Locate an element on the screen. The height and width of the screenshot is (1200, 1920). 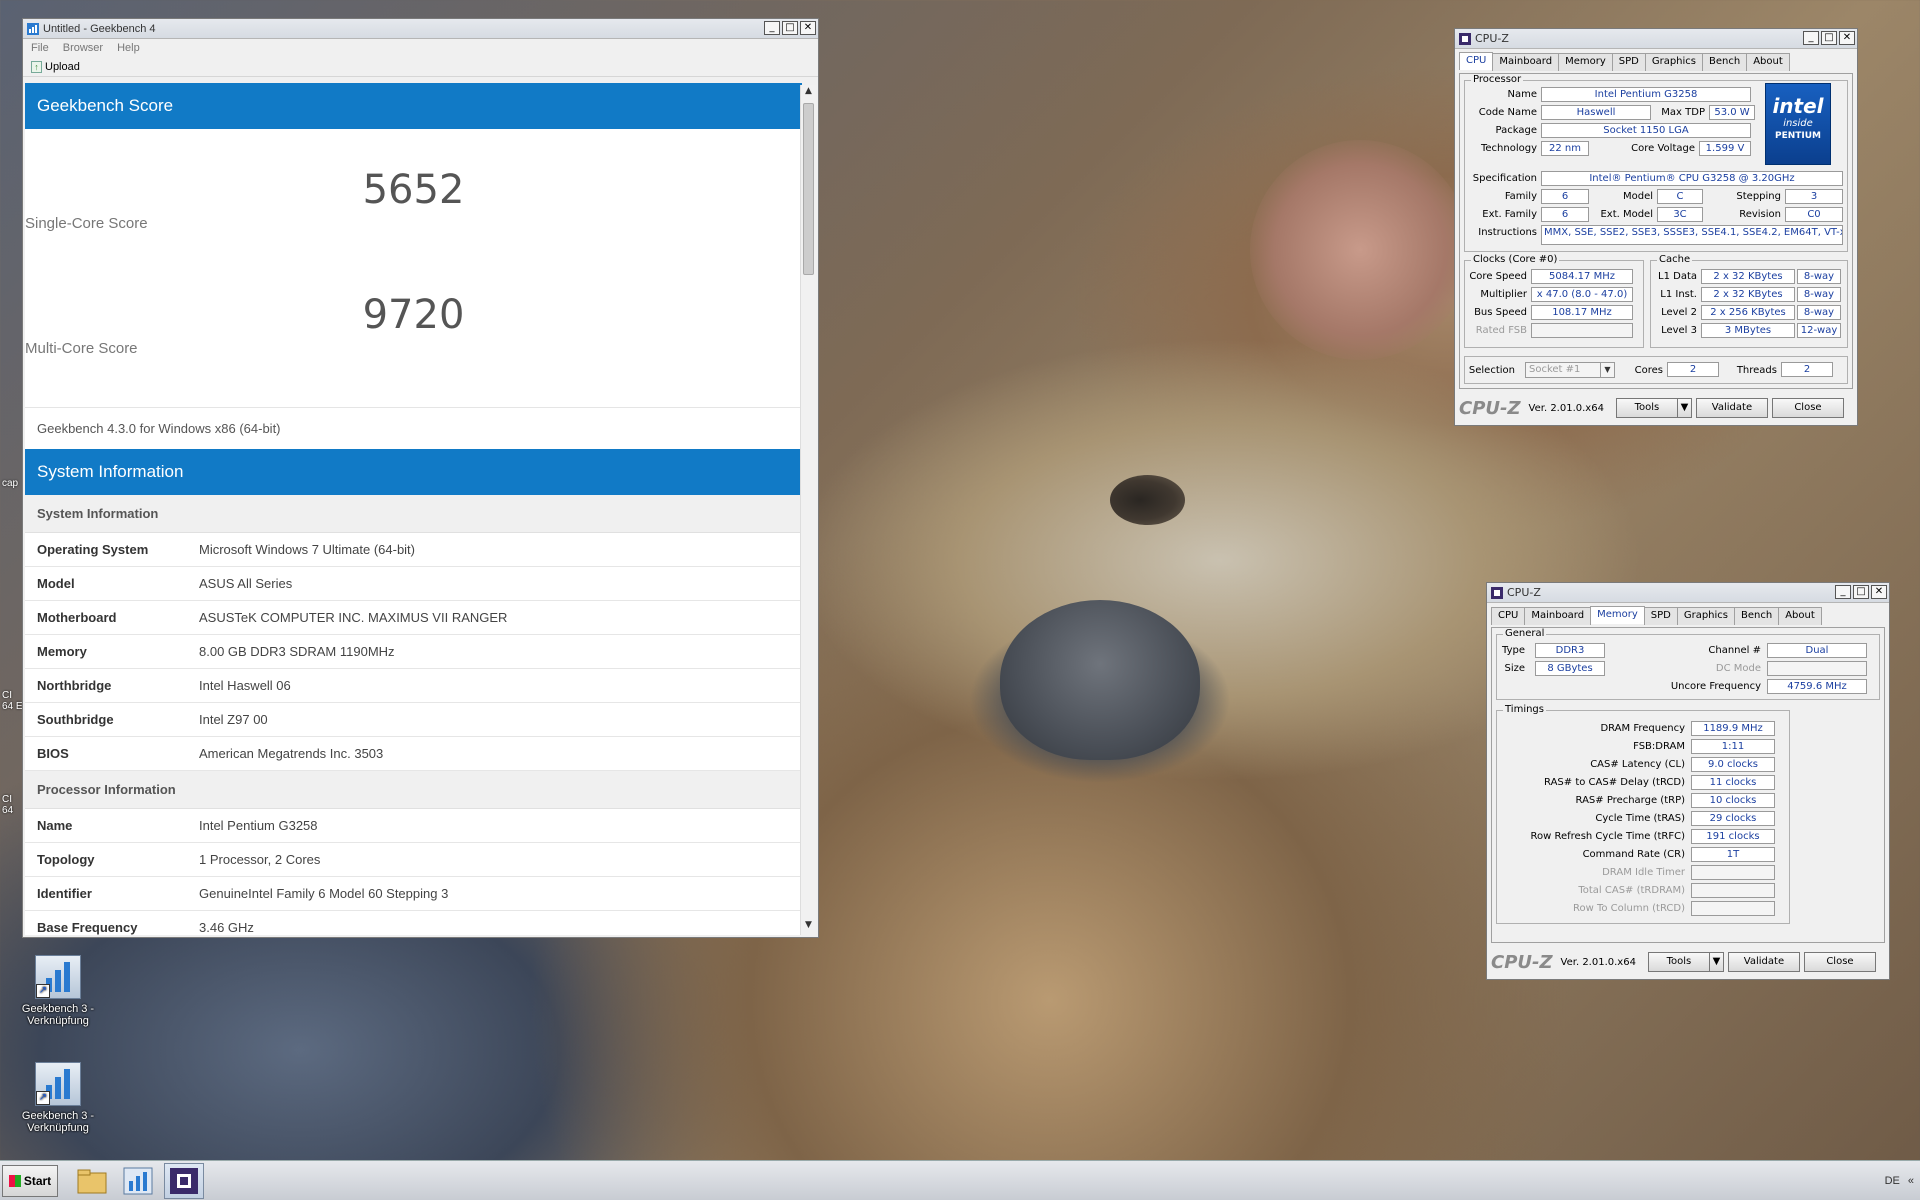
l1data-ways: 8-way is located at coordinates (1819, 276).